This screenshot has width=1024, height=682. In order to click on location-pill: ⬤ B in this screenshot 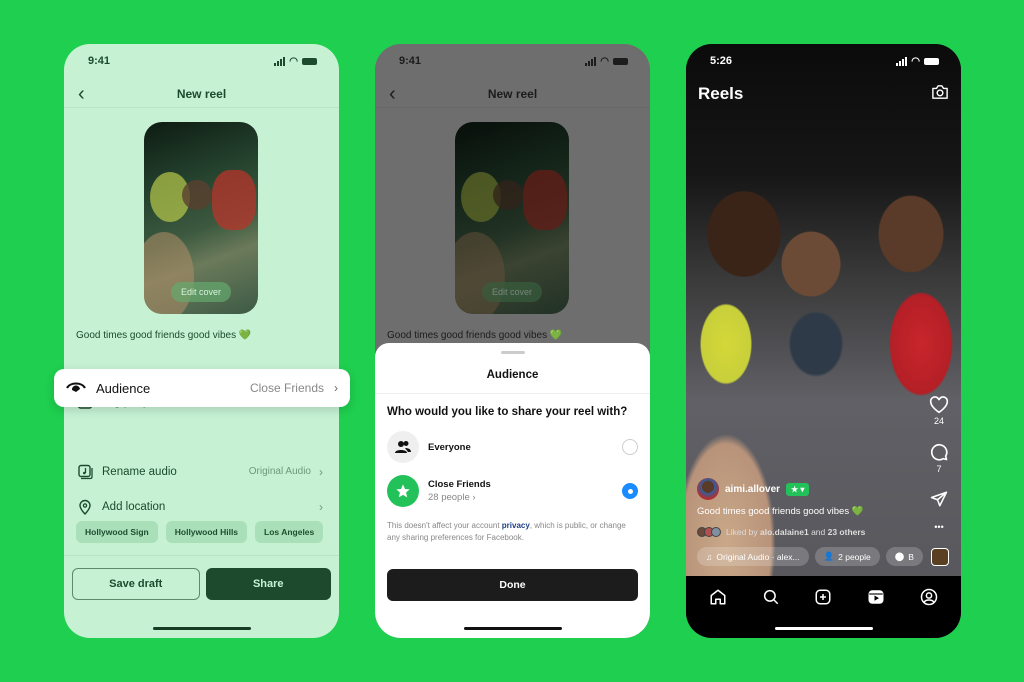, I will do `click(904, 556)`.